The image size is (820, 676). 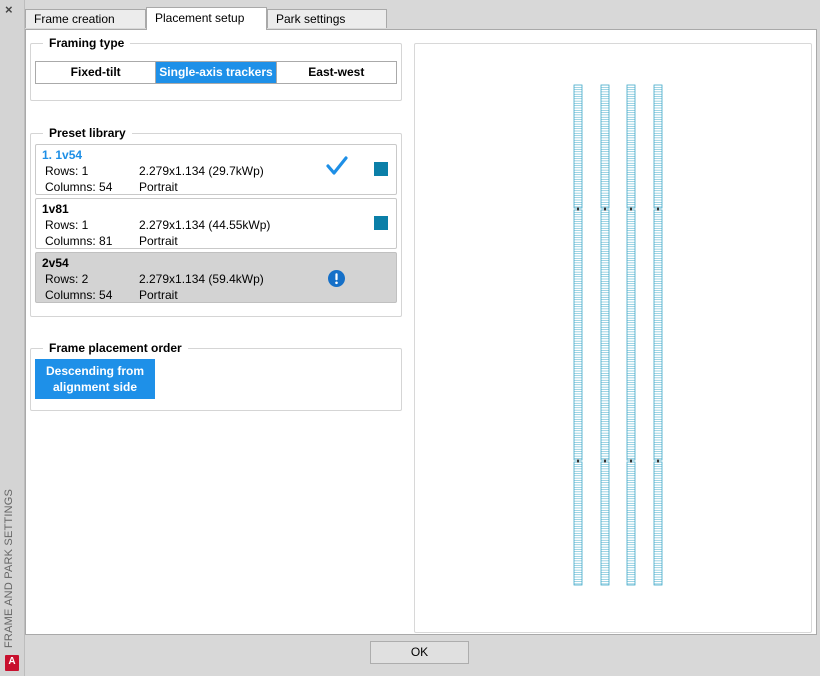 What do you see at coordinates (12, 663) in the screenshot?
I see `app-logo-icon: A` at bounding box center [12, 663].